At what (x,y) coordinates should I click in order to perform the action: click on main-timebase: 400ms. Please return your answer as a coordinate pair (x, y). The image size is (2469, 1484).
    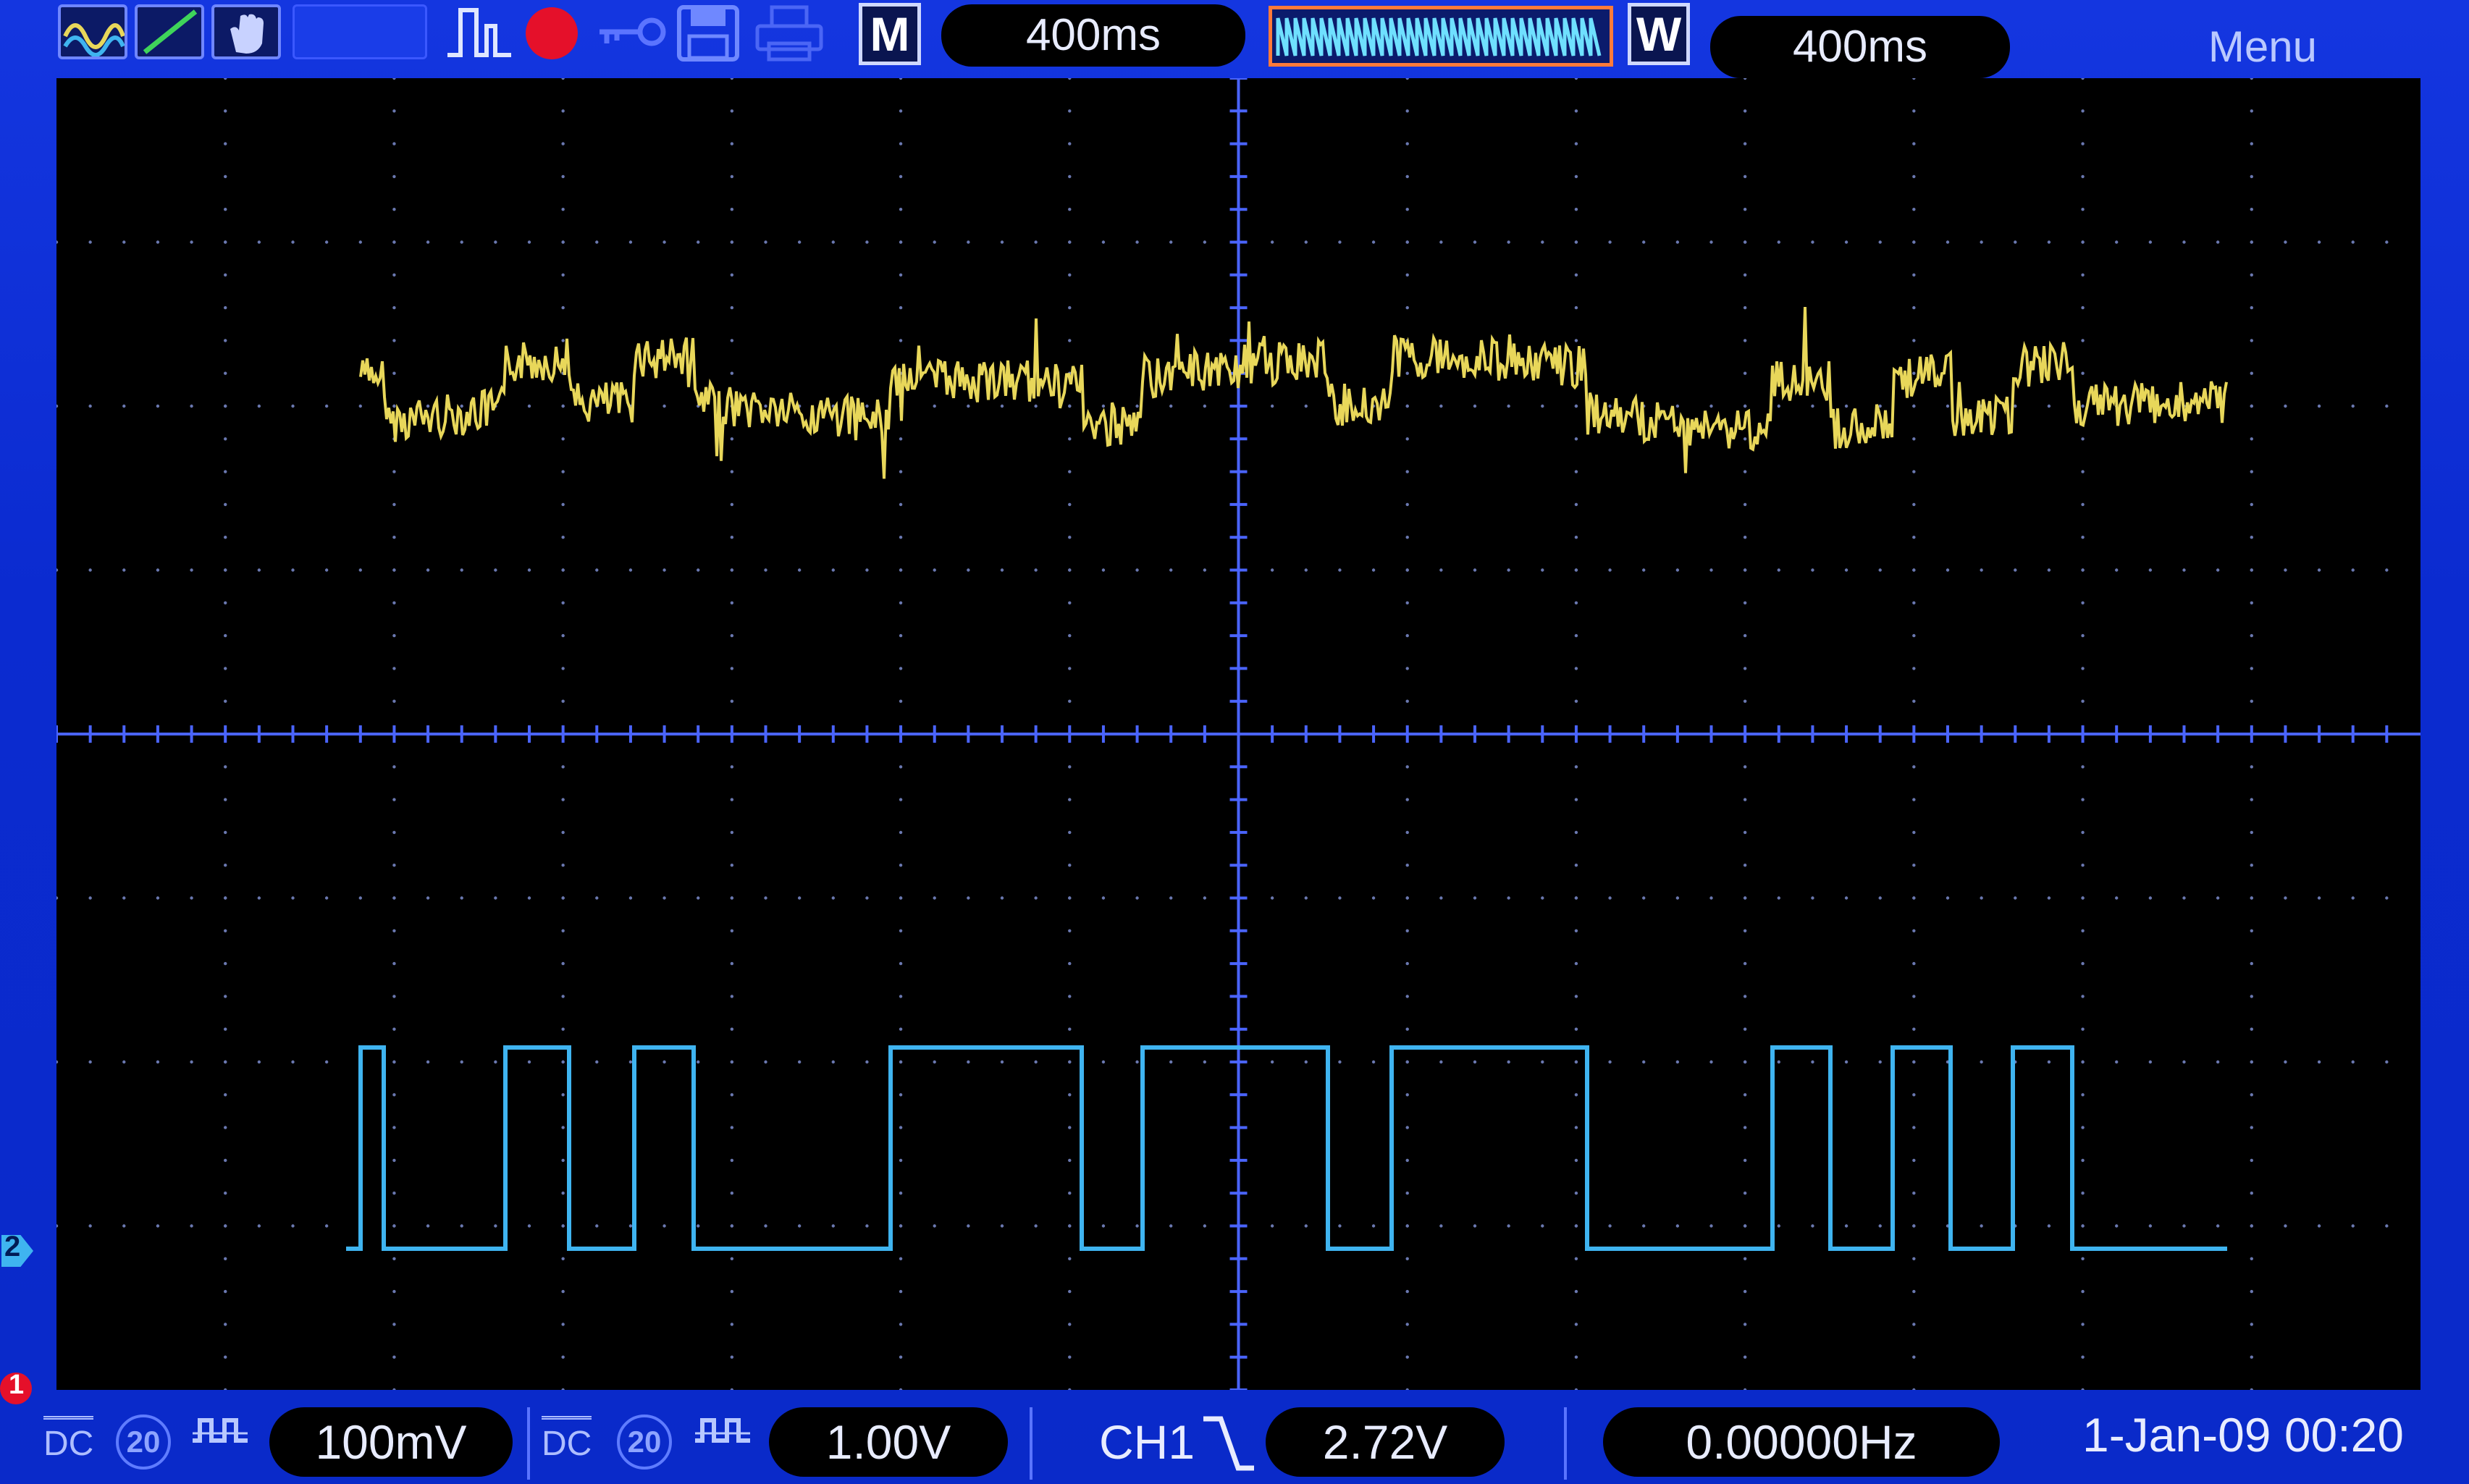
    Looking at the image, I should click on (1093, 35).